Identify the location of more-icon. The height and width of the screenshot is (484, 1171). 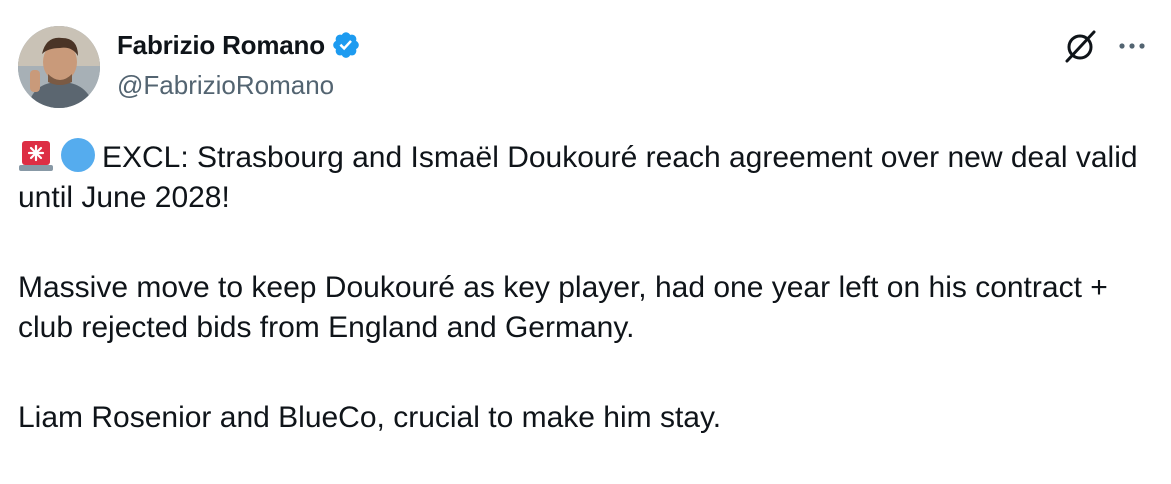
(1132, 46).